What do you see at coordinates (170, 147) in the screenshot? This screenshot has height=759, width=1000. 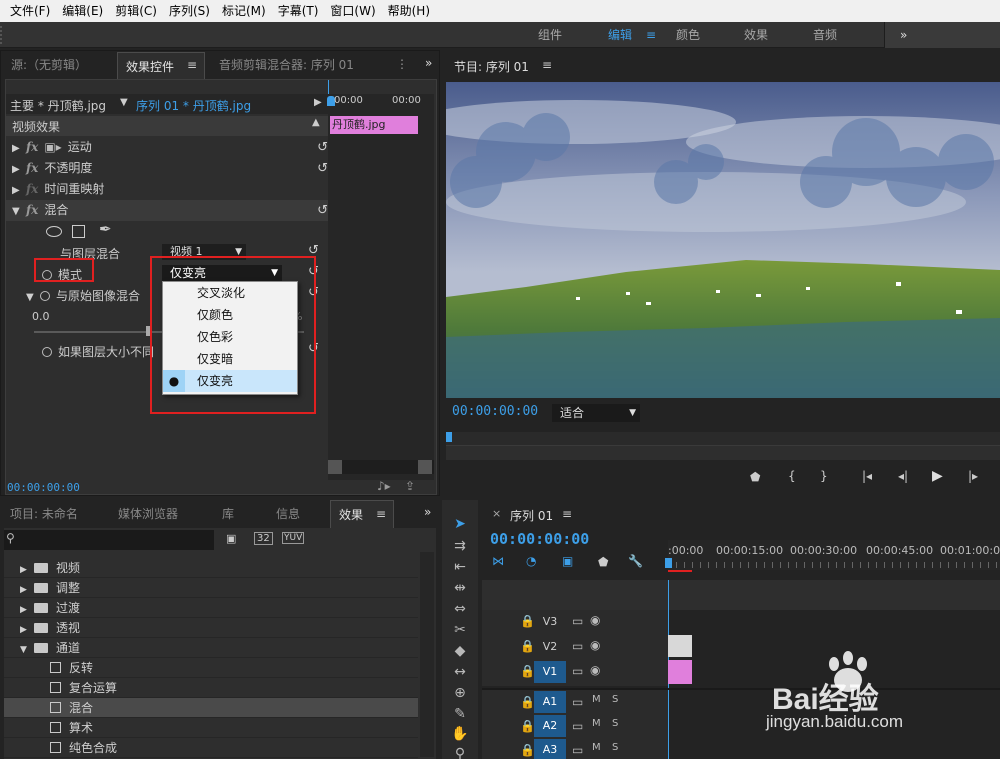 I see `effect-motion: ▶ fx ▣▸ 运动 ↺` at bounding box center [170, 147].